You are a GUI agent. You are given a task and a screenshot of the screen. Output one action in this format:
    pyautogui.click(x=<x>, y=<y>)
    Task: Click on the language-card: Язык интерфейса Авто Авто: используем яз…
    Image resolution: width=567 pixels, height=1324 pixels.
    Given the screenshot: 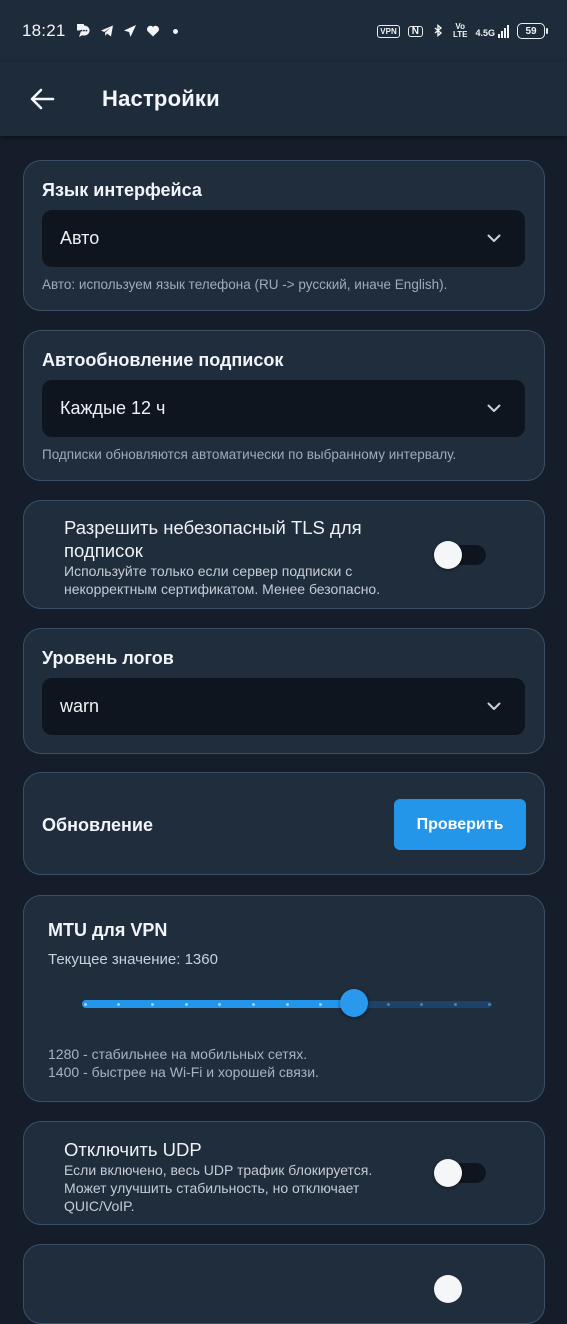 What is the action you would take?
    pyautogui.click(x=284, y=235)
    